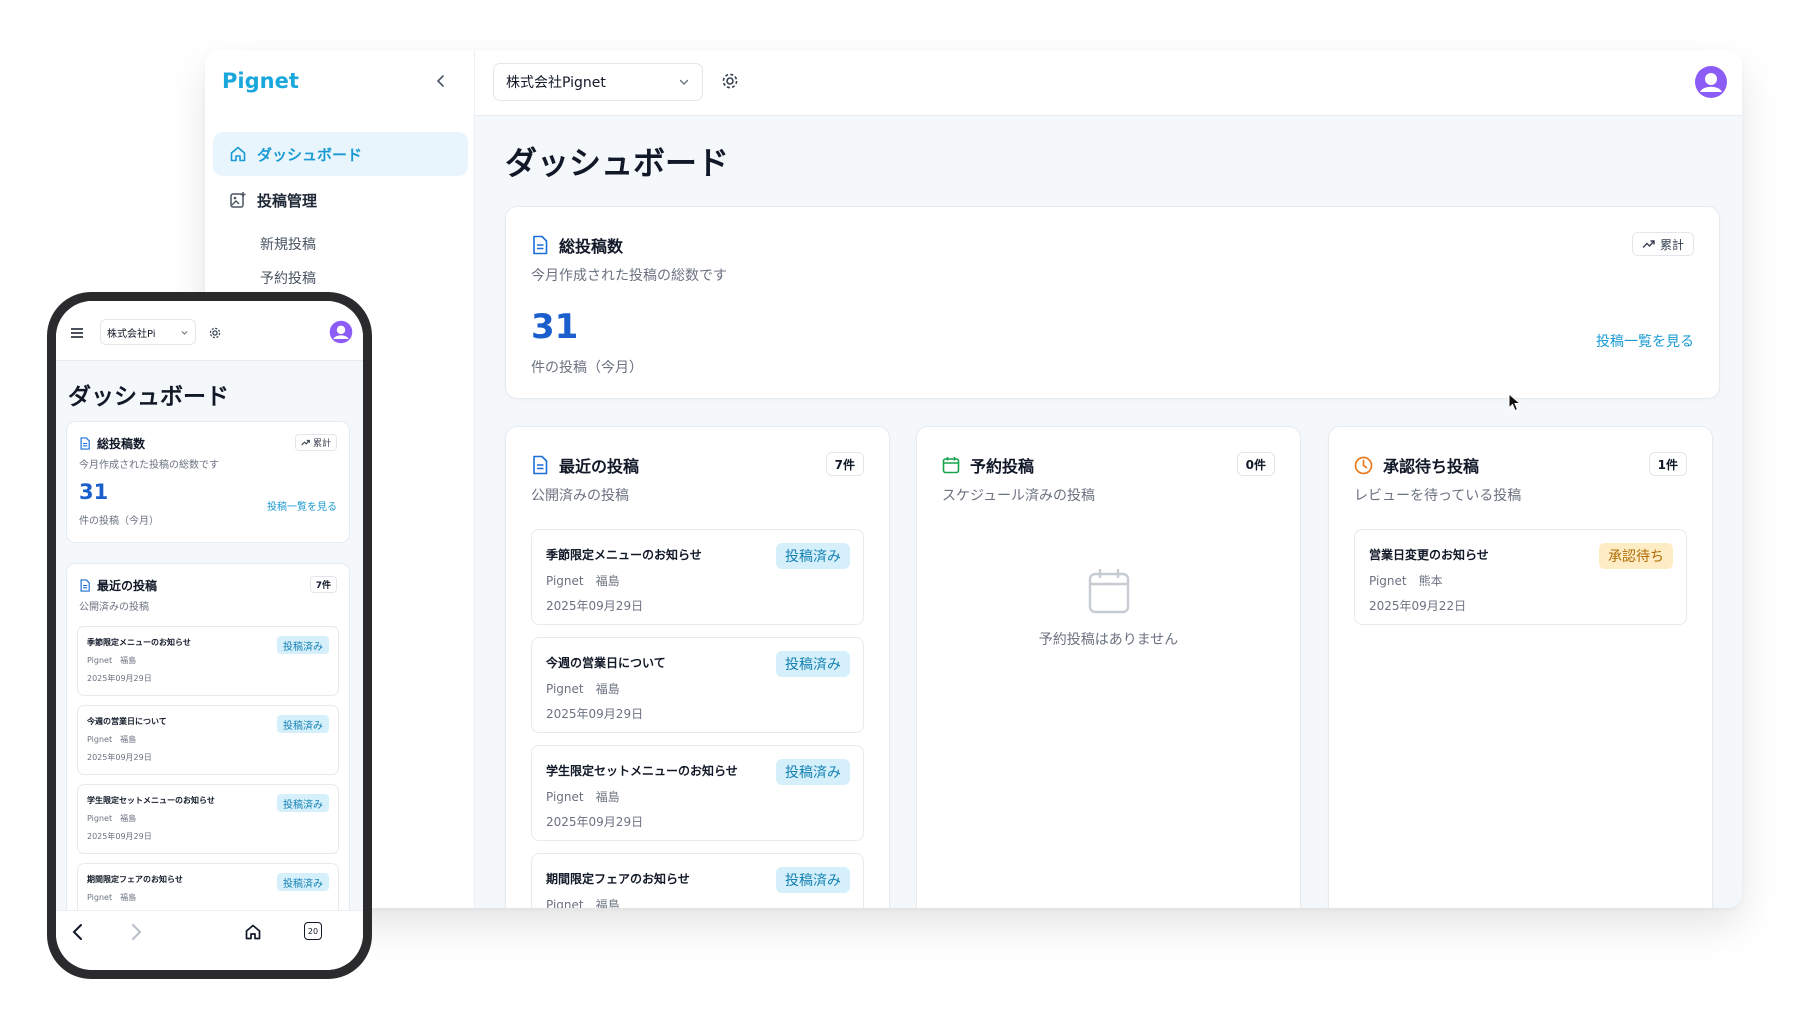 The width and height of the screenshot is (1800, 1012). Describe the element at coordinates (441, 81) in the screenshot. I see `sidebar-collapse-button` at that location.